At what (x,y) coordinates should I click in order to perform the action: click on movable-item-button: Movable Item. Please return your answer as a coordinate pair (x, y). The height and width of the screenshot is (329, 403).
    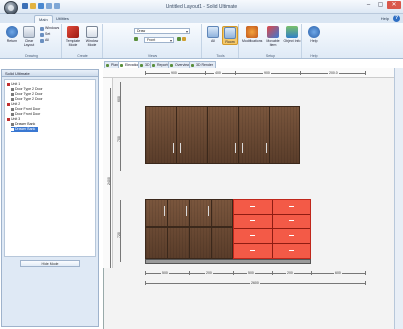
    Looking at the image, I should click on (273, 36).